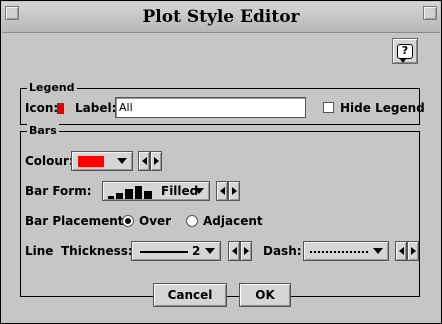 This screenshot has width=442, height=324. I want to click on bar-form-combo: Filled, so click(156, 191).